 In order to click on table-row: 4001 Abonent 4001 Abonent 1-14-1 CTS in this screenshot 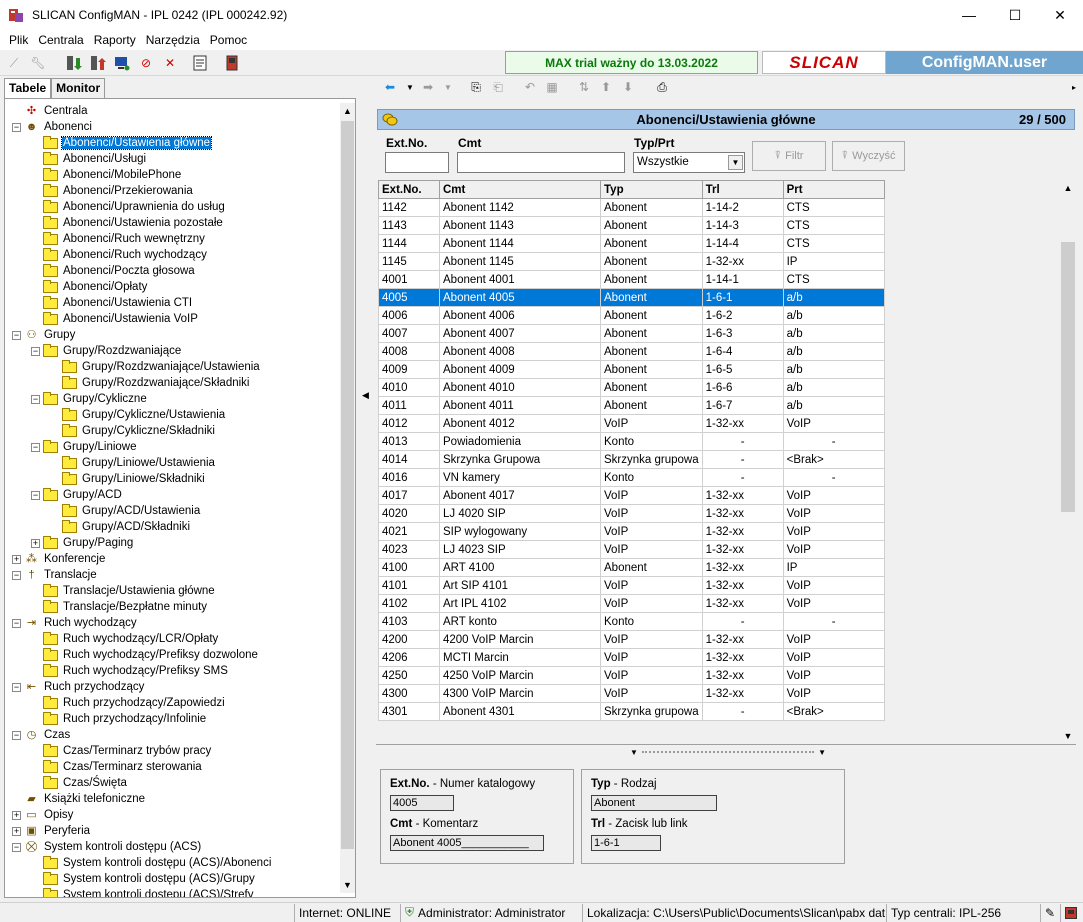, I will do `click(631, 279)`.